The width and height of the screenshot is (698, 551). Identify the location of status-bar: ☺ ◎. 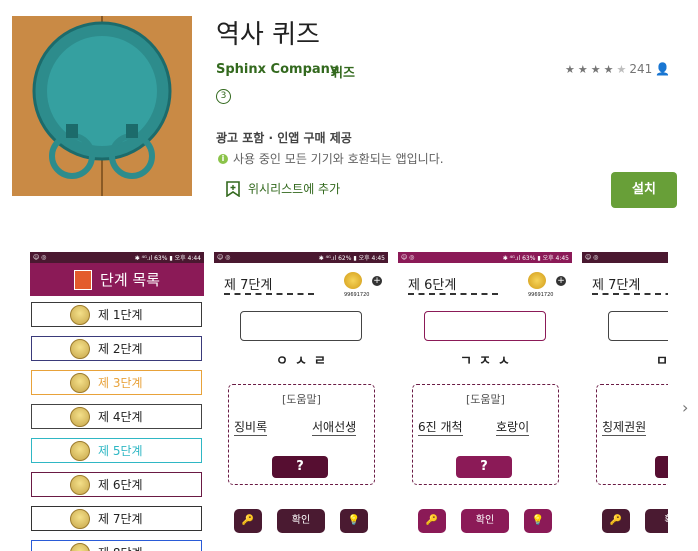
(625, 257).